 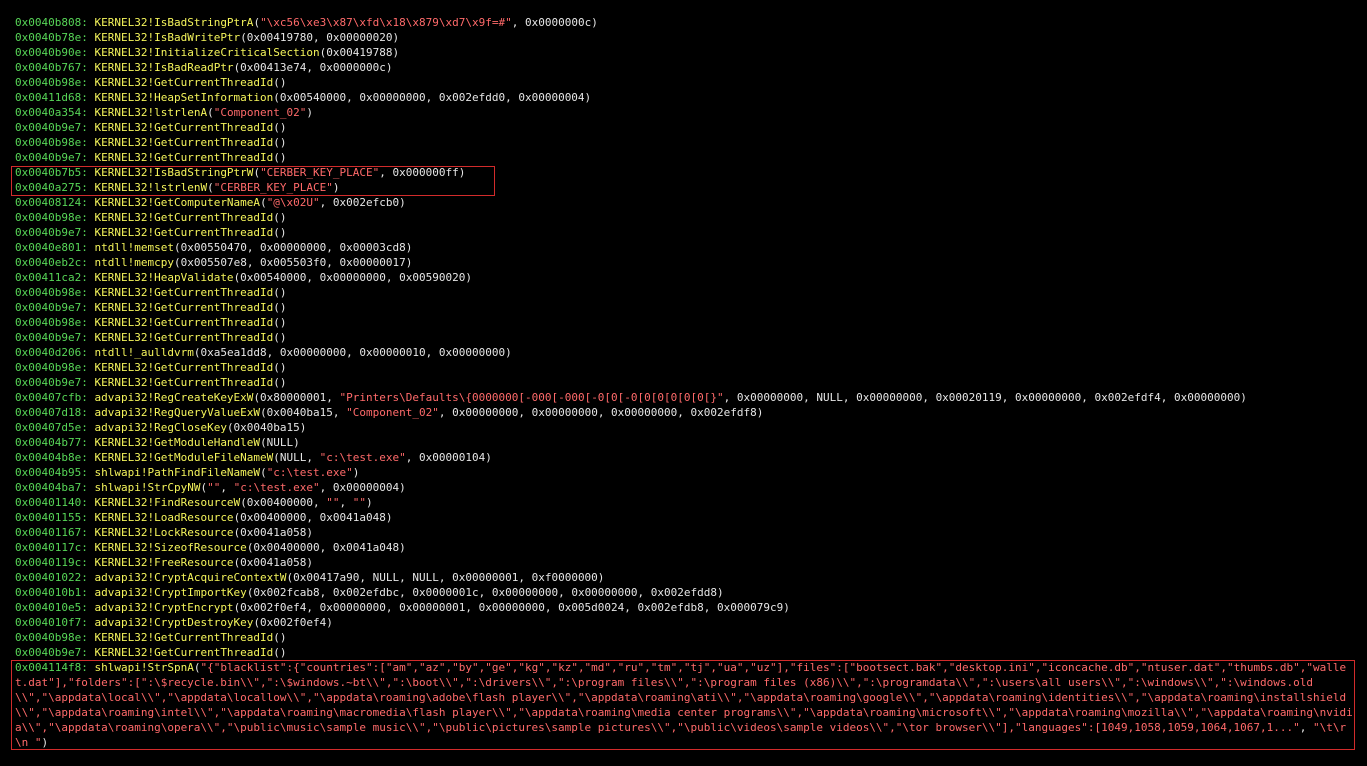 What do you see at coordinates (51, 187) in the screenshot?
I see `trace-address: 0x0040a275:` at bounding box center [51, 187].